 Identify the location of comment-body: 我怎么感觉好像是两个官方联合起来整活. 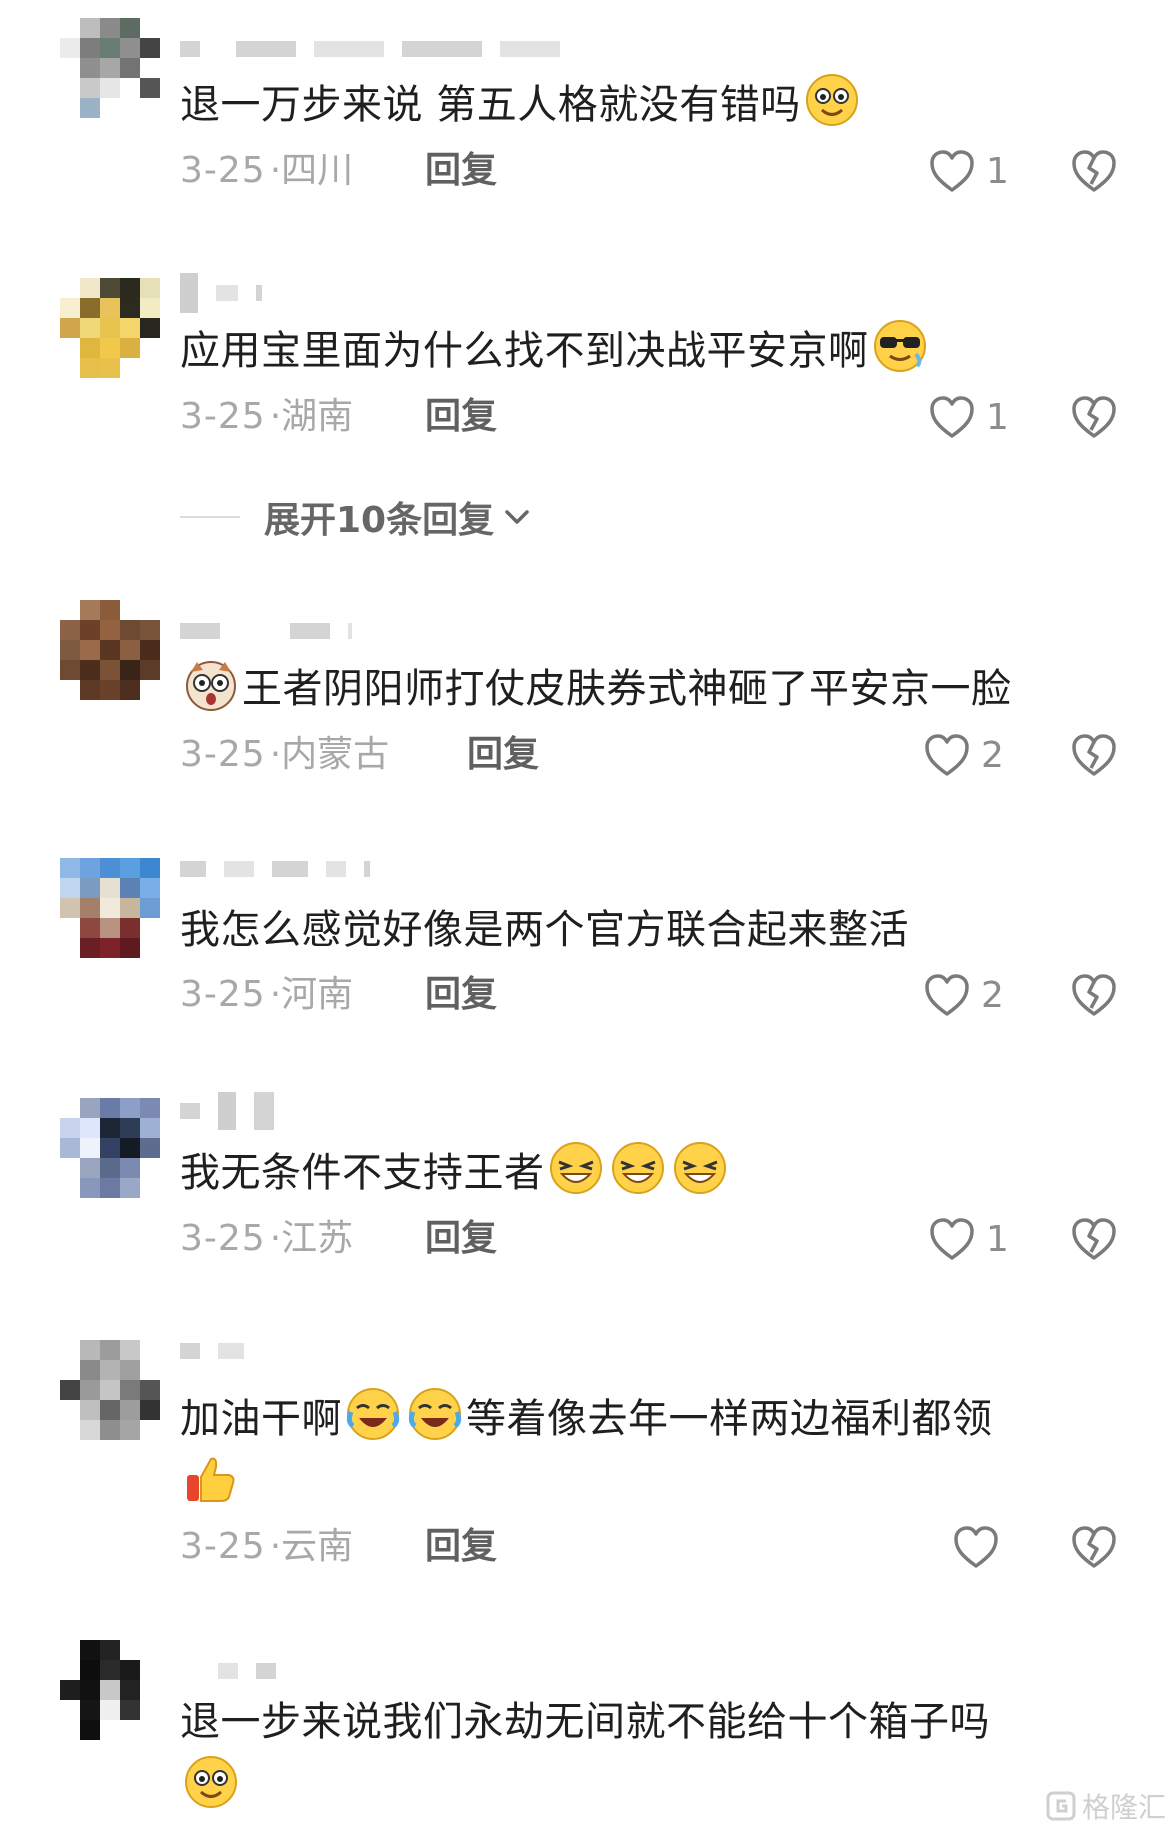
(544, 930).